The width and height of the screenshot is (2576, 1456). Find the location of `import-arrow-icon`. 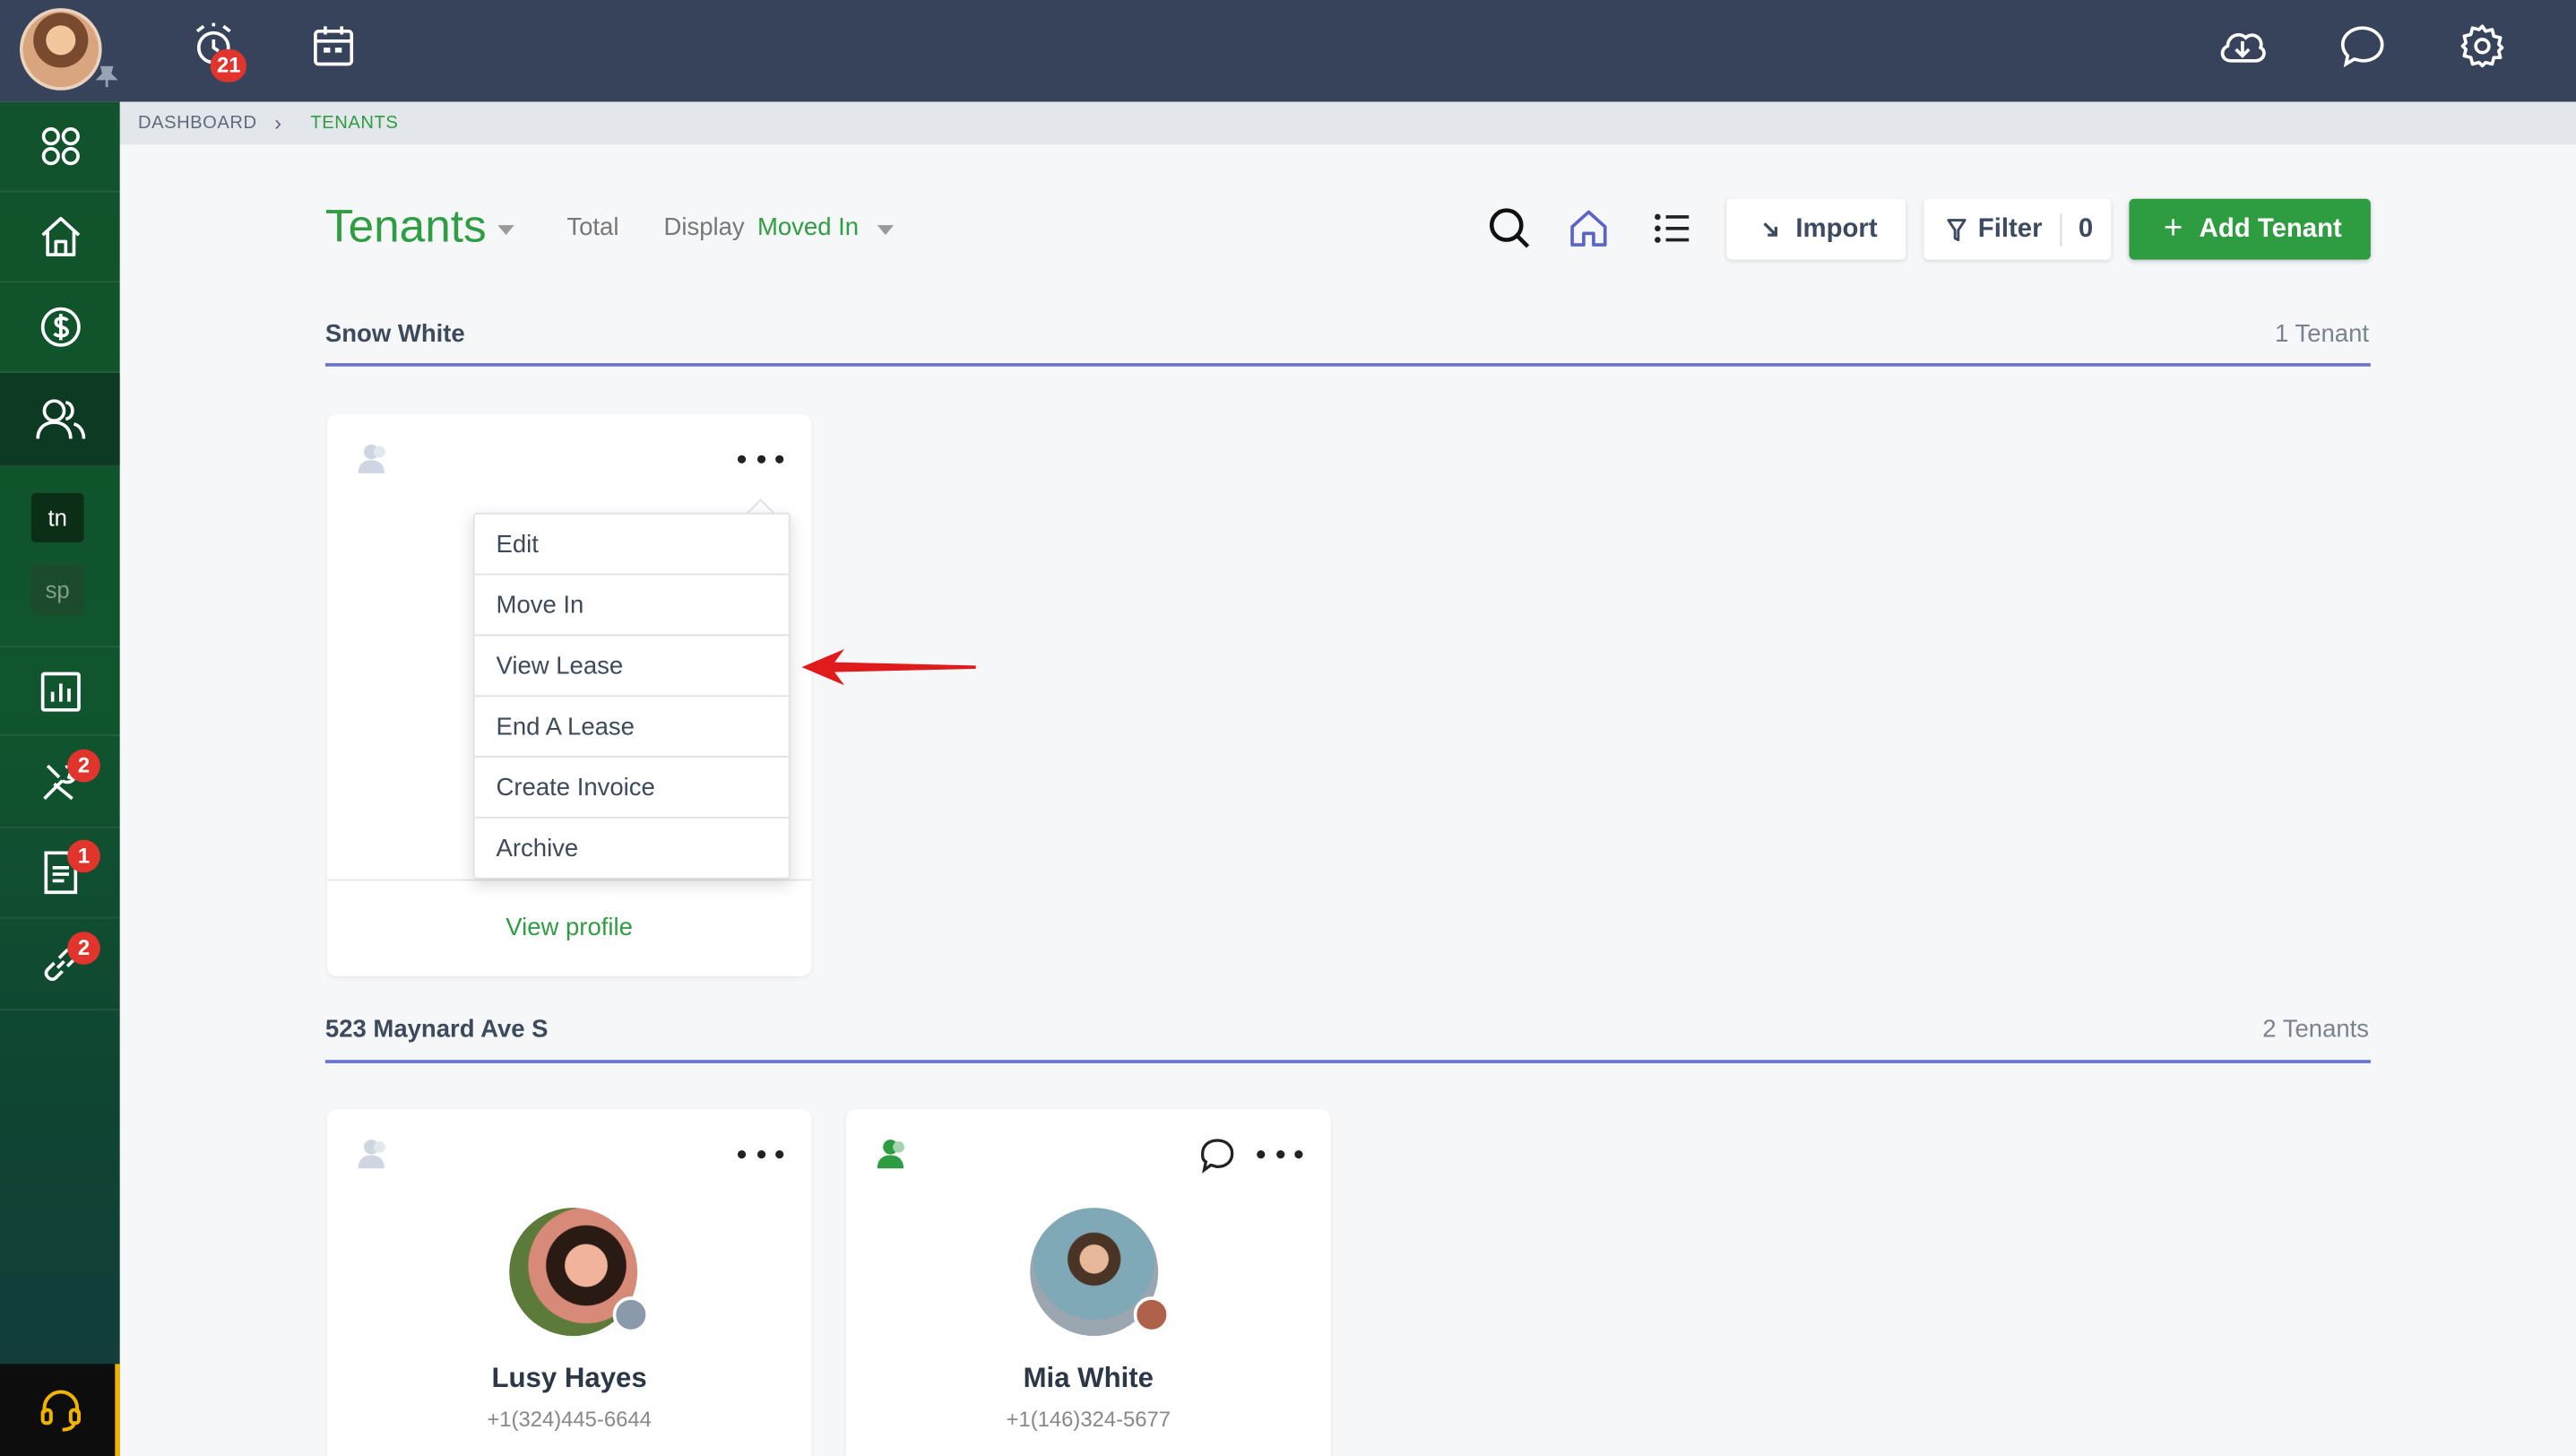

import-arrow-icon is located at coordinates (1770, 228).